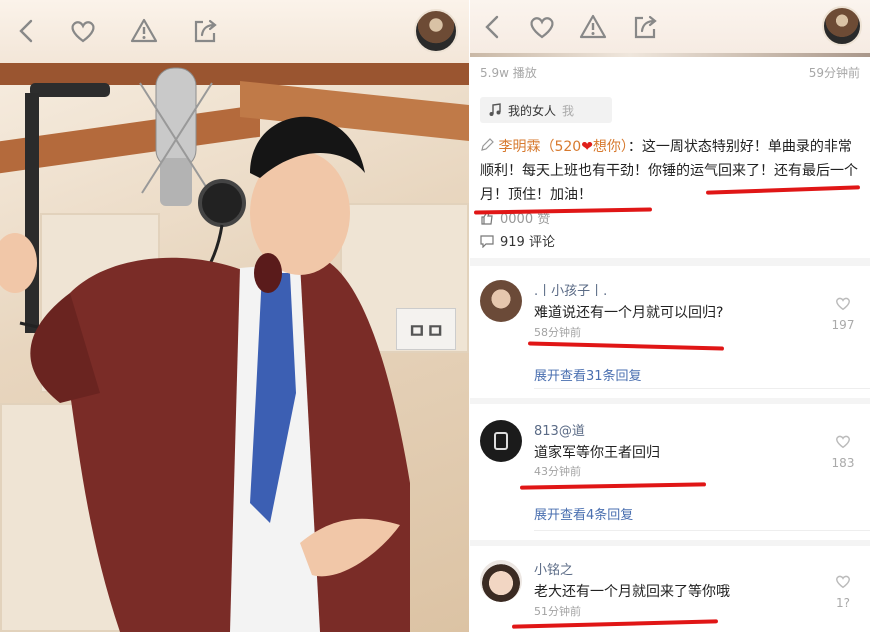 The image size is (870, 632). Describe the element at coordinates (843, 591) in the screenshot. I see `comment-like: 1?` at that location.